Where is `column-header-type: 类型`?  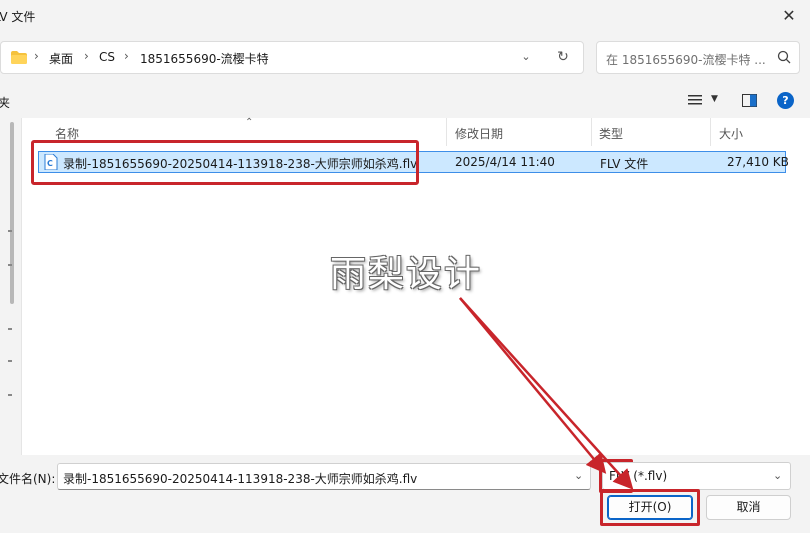
column-header-type: 类型 is located at coordinates (611, 133).